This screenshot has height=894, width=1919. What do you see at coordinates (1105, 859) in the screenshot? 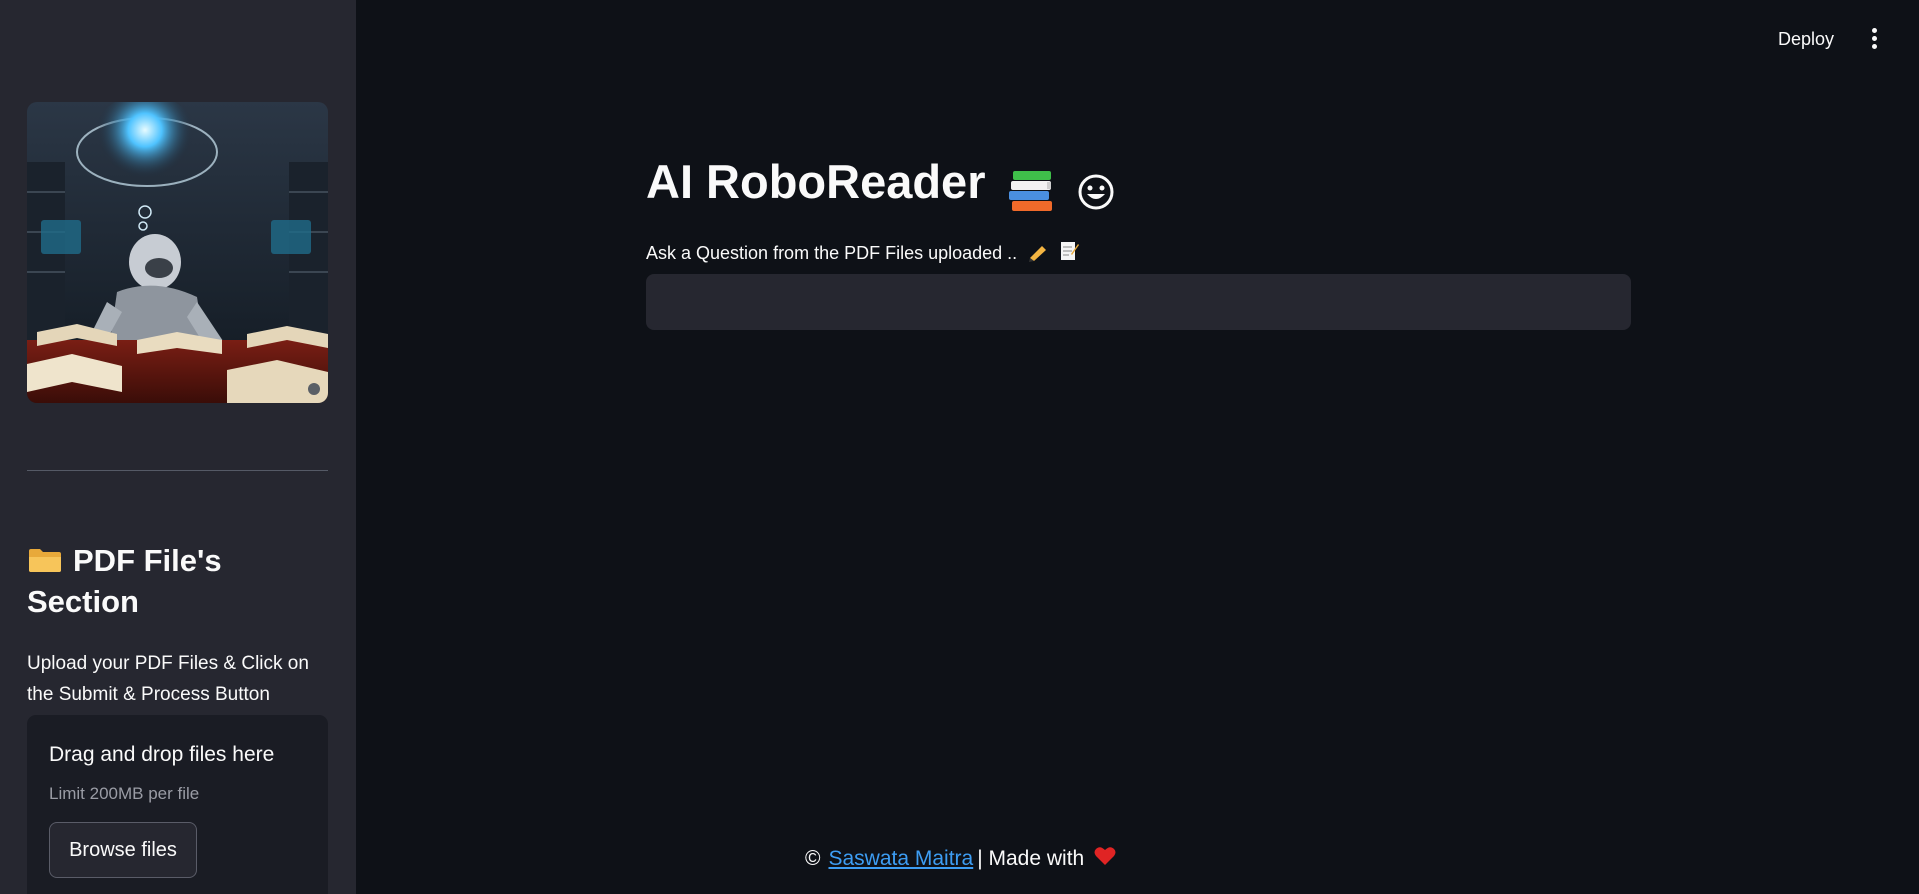
I see `heart-icon` at bounding box center [1105, 859].